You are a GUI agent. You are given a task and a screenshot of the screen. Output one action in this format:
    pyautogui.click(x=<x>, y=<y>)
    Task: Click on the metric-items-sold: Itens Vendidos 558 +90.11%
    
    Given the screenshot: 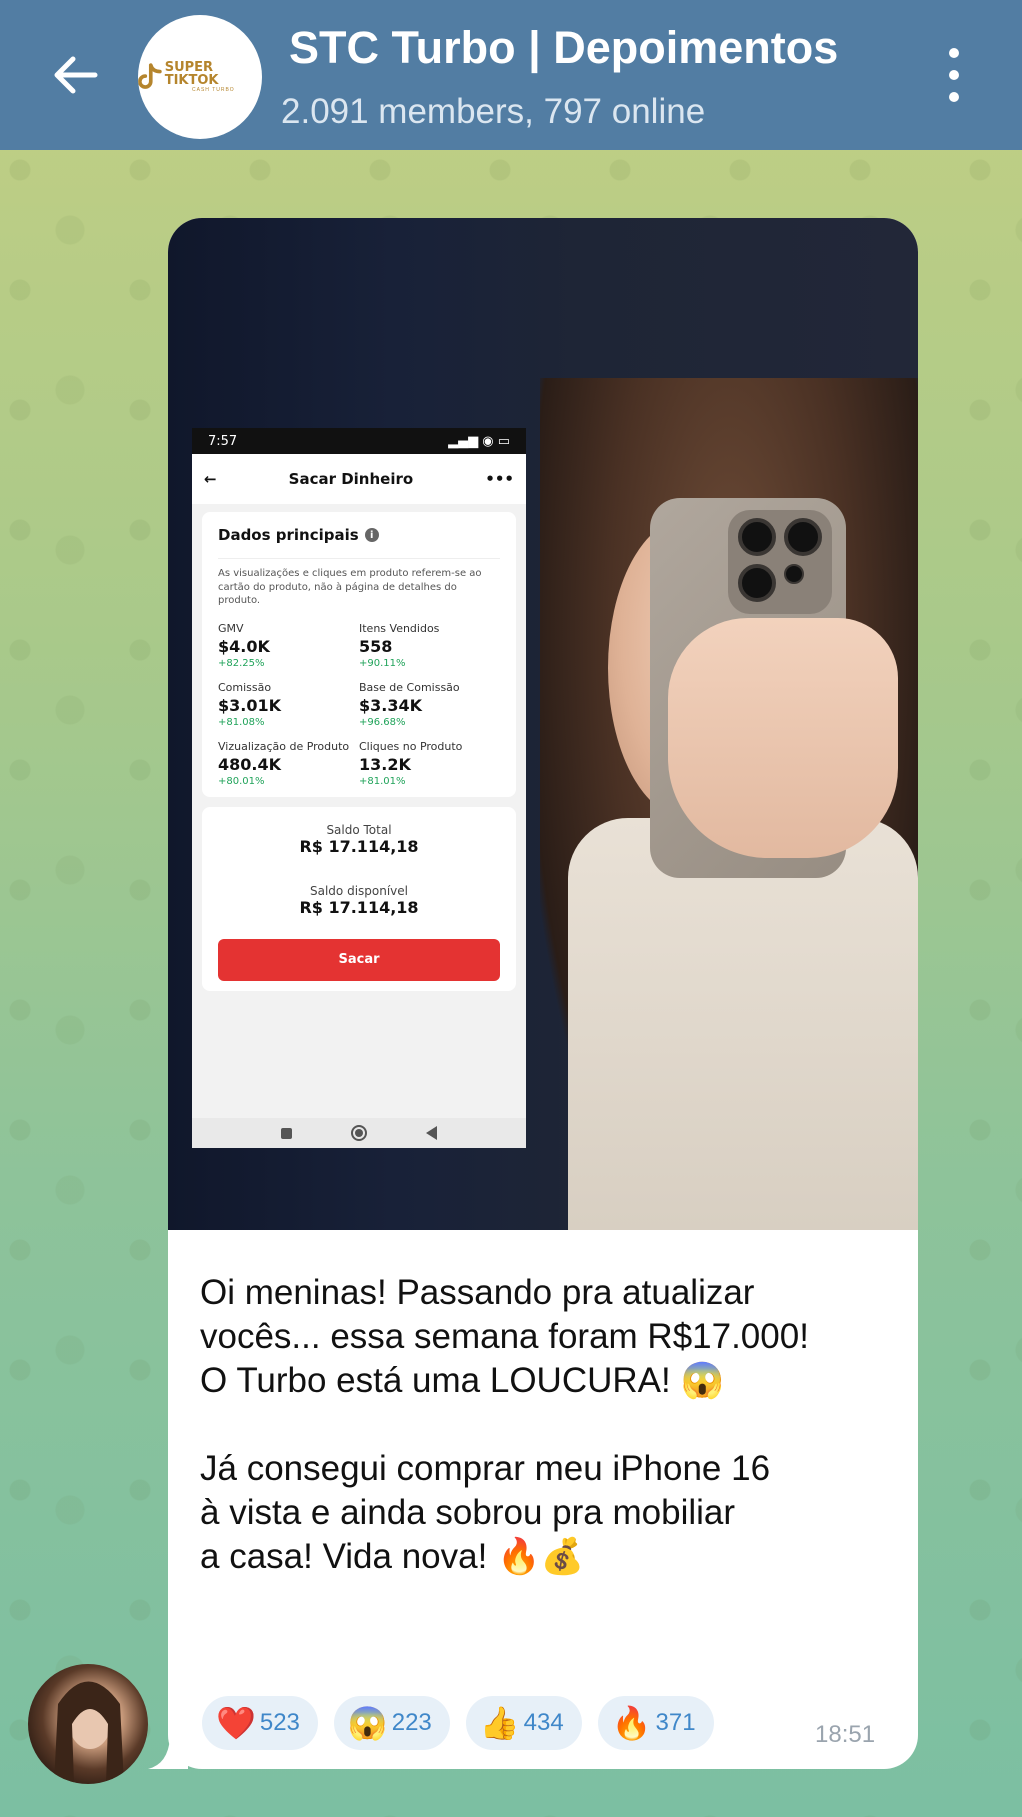 What is the action you would take?
    pyautogui.click(x=399, y=645)
    